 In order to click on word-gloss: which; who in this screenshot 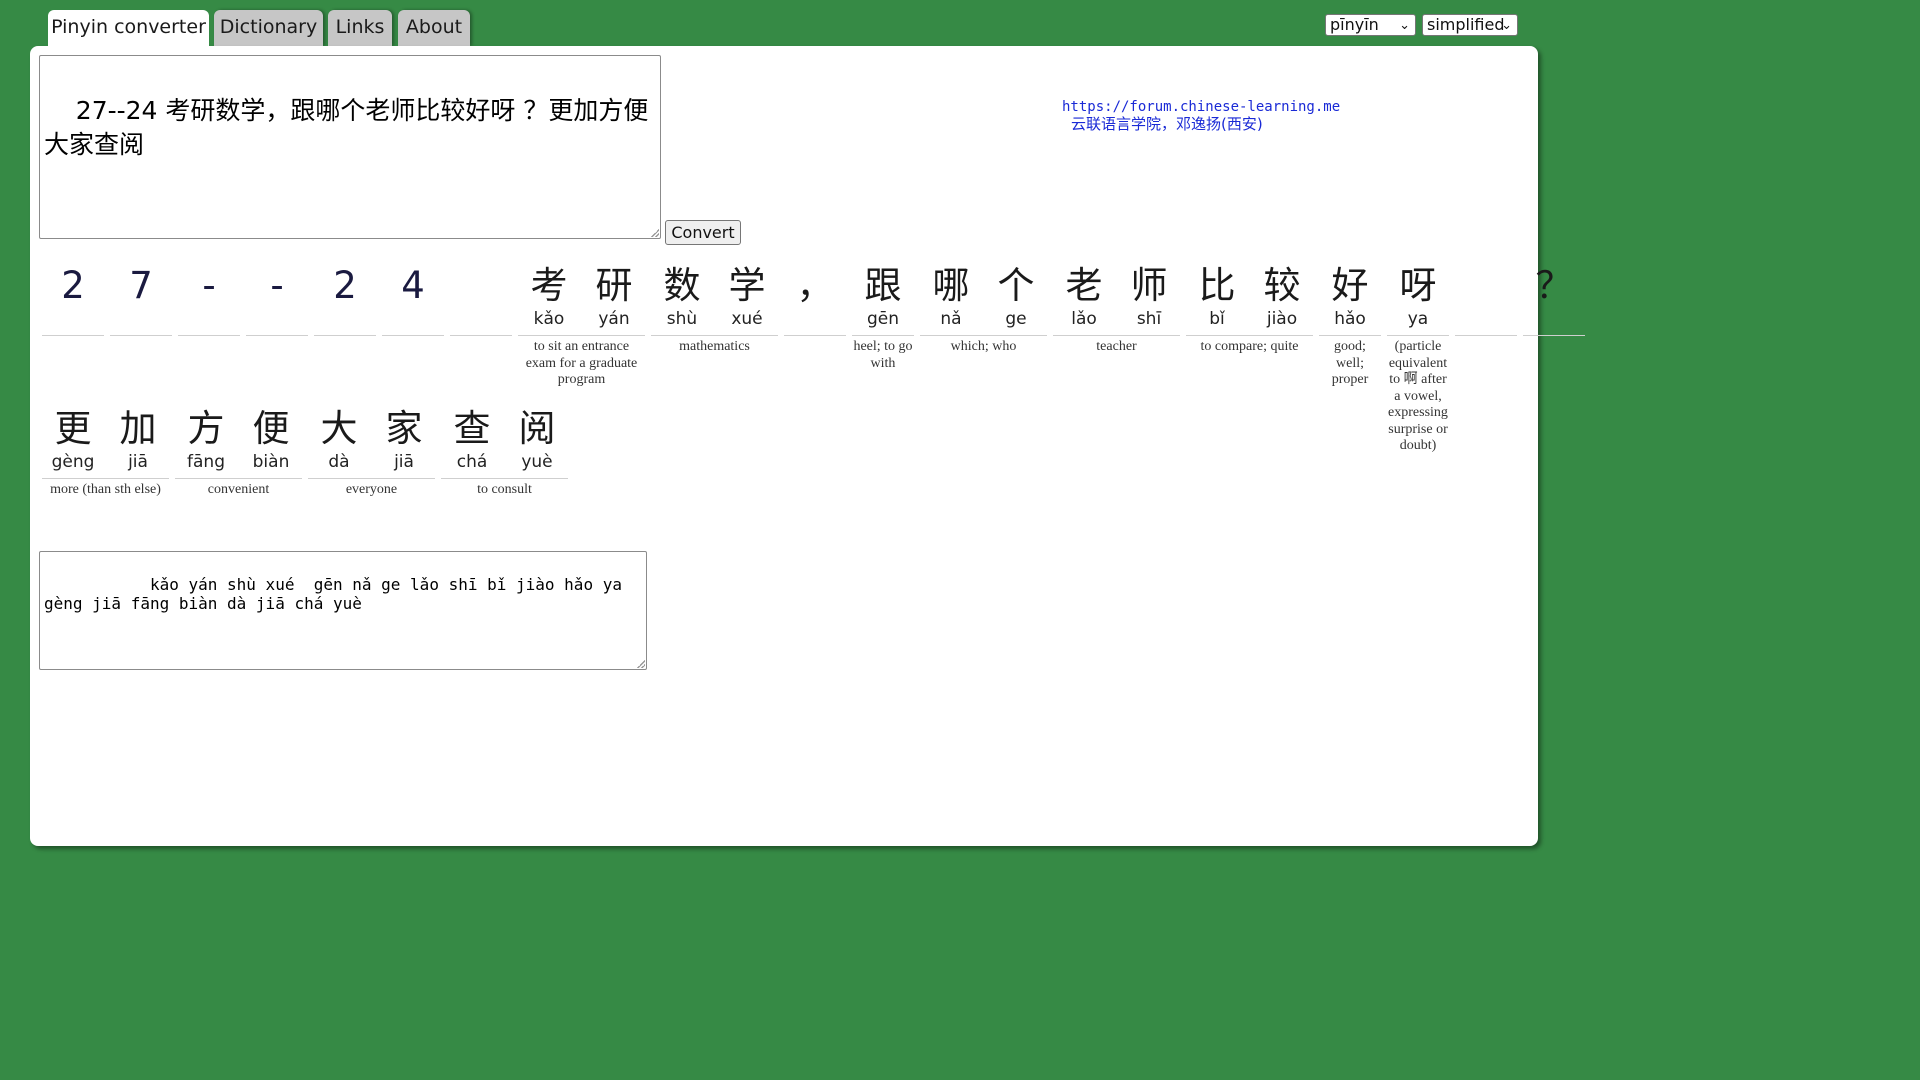, I will do `click(983, 346)`.